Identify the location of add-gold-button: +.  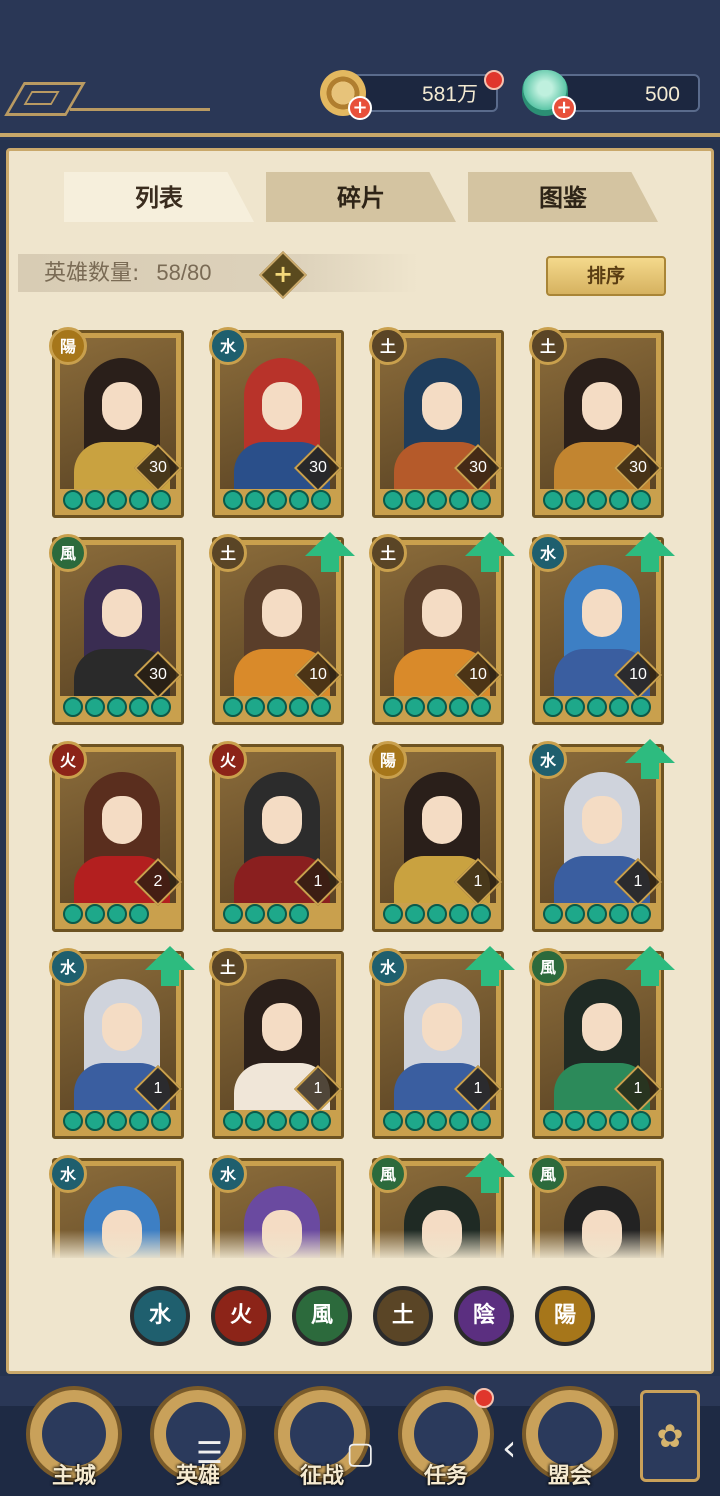
(360, 108).